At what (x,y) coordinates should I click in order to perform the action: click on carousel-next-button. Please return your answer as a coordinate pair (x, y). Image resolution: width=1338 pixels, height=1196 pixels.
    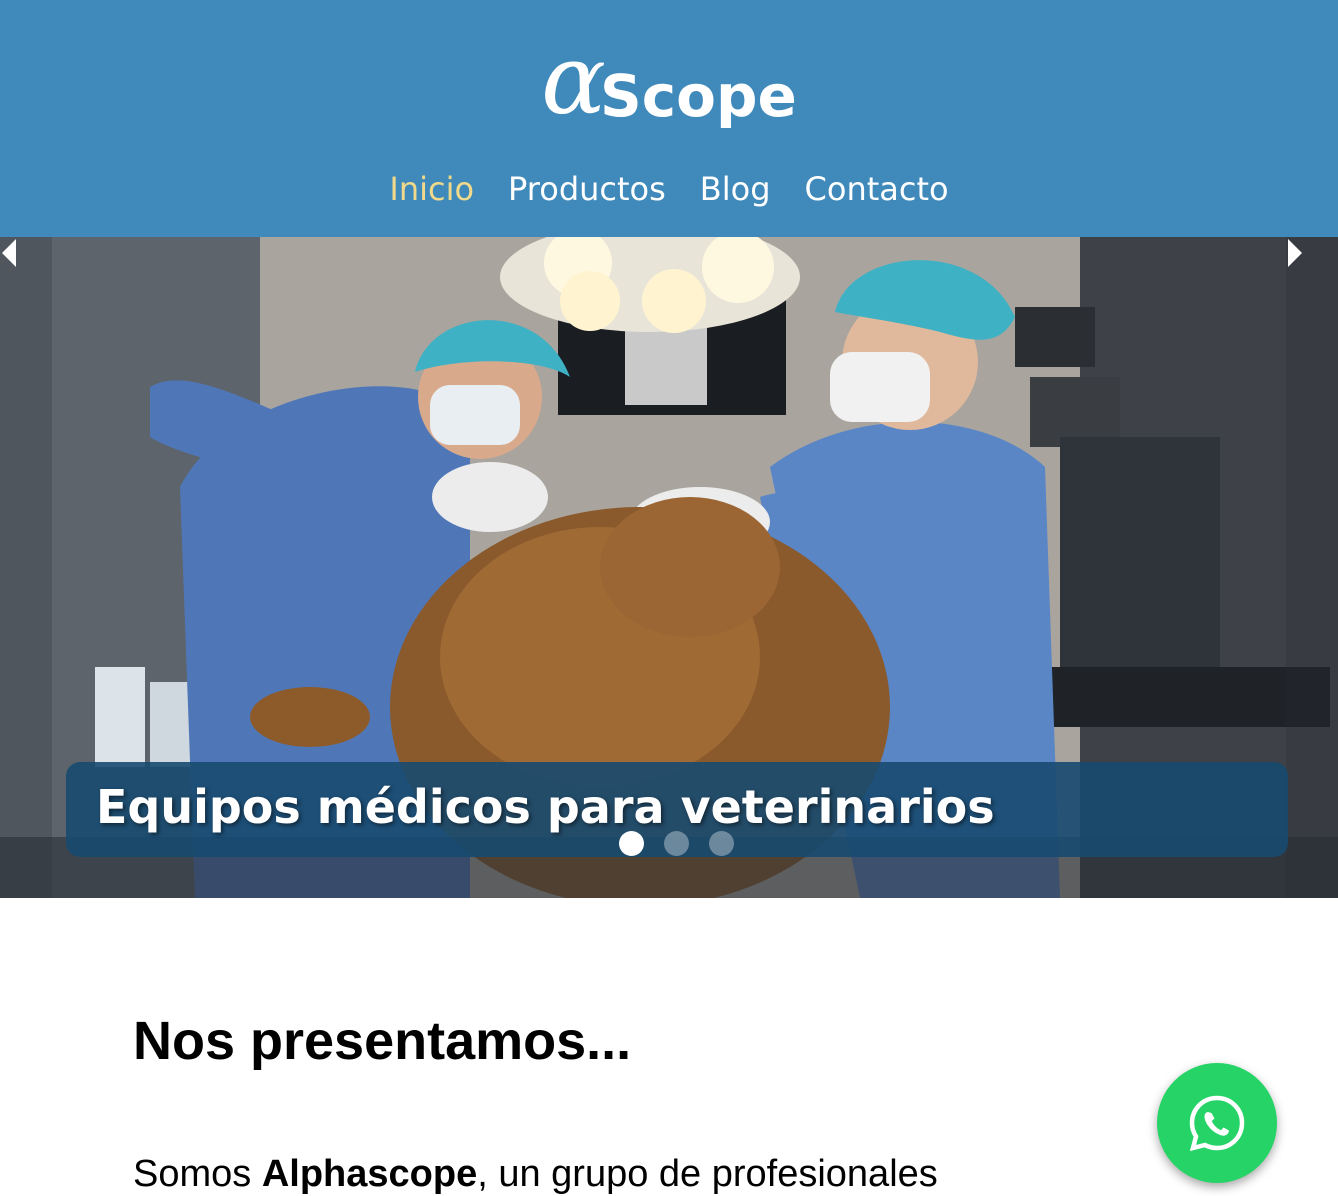
    Looking at the image, I should click on (1312, 567).